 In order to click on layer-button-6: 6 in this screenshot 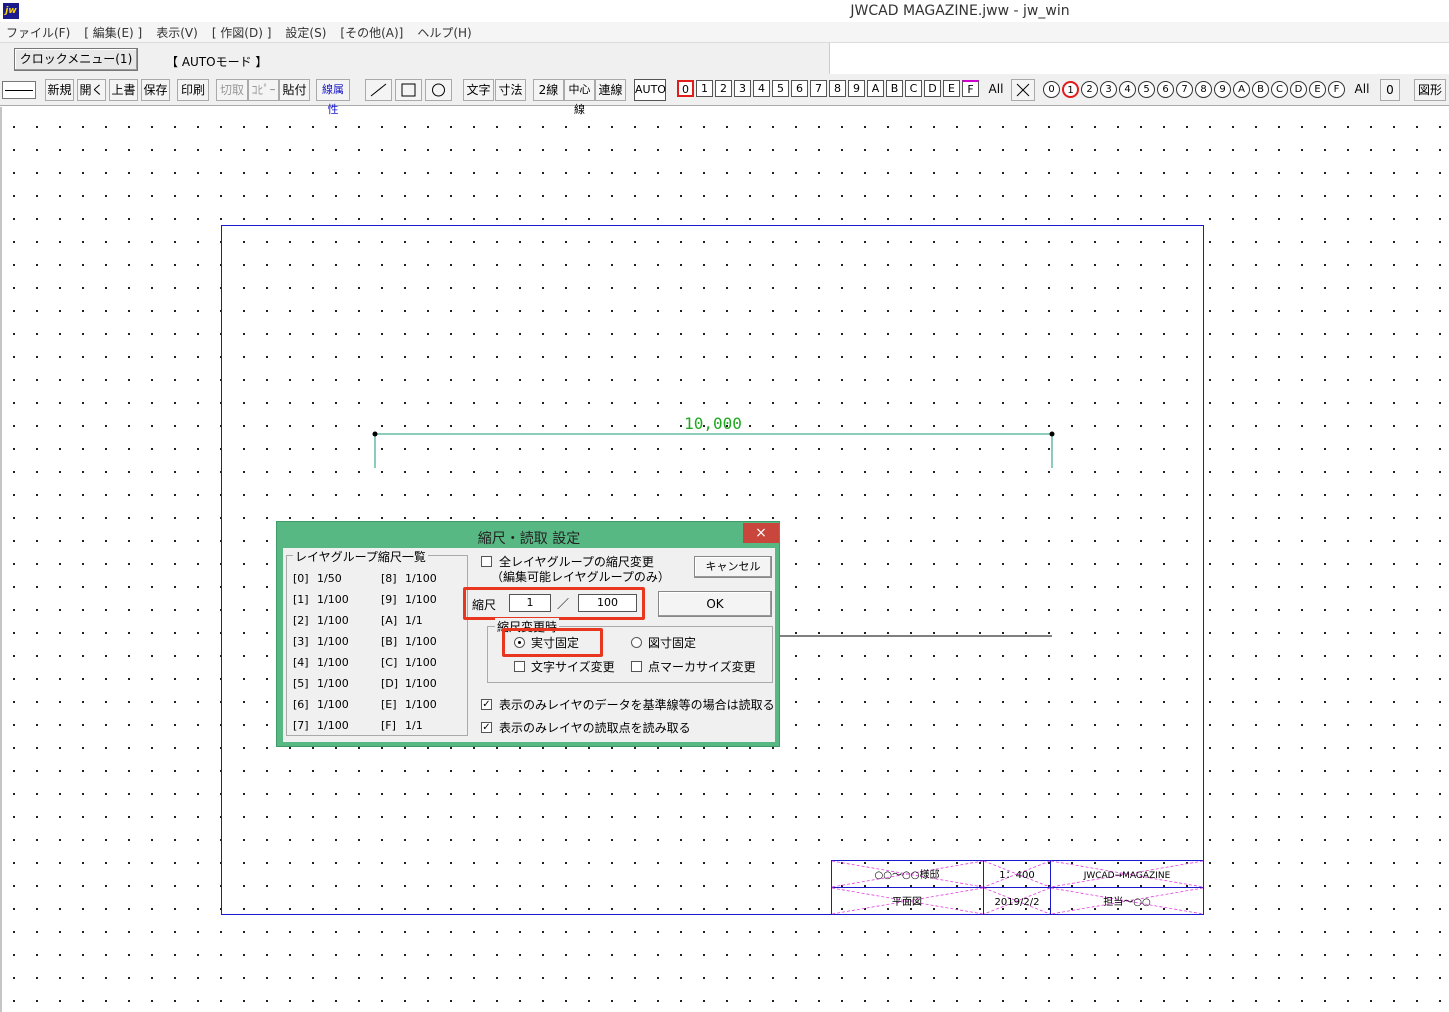, I will do `click(1165, 89)`.